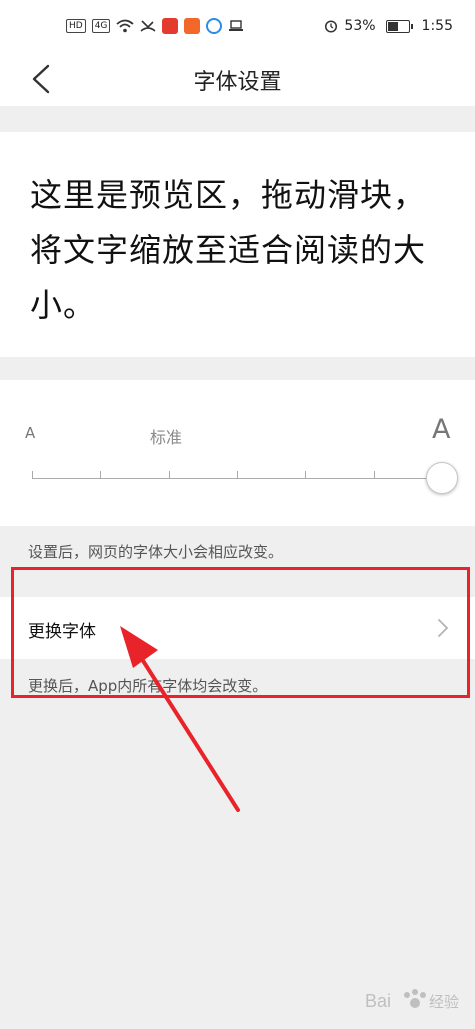 The height and width of the screenshot is (1029, 475). I want to click on laptop-icon, so click(236, 25).